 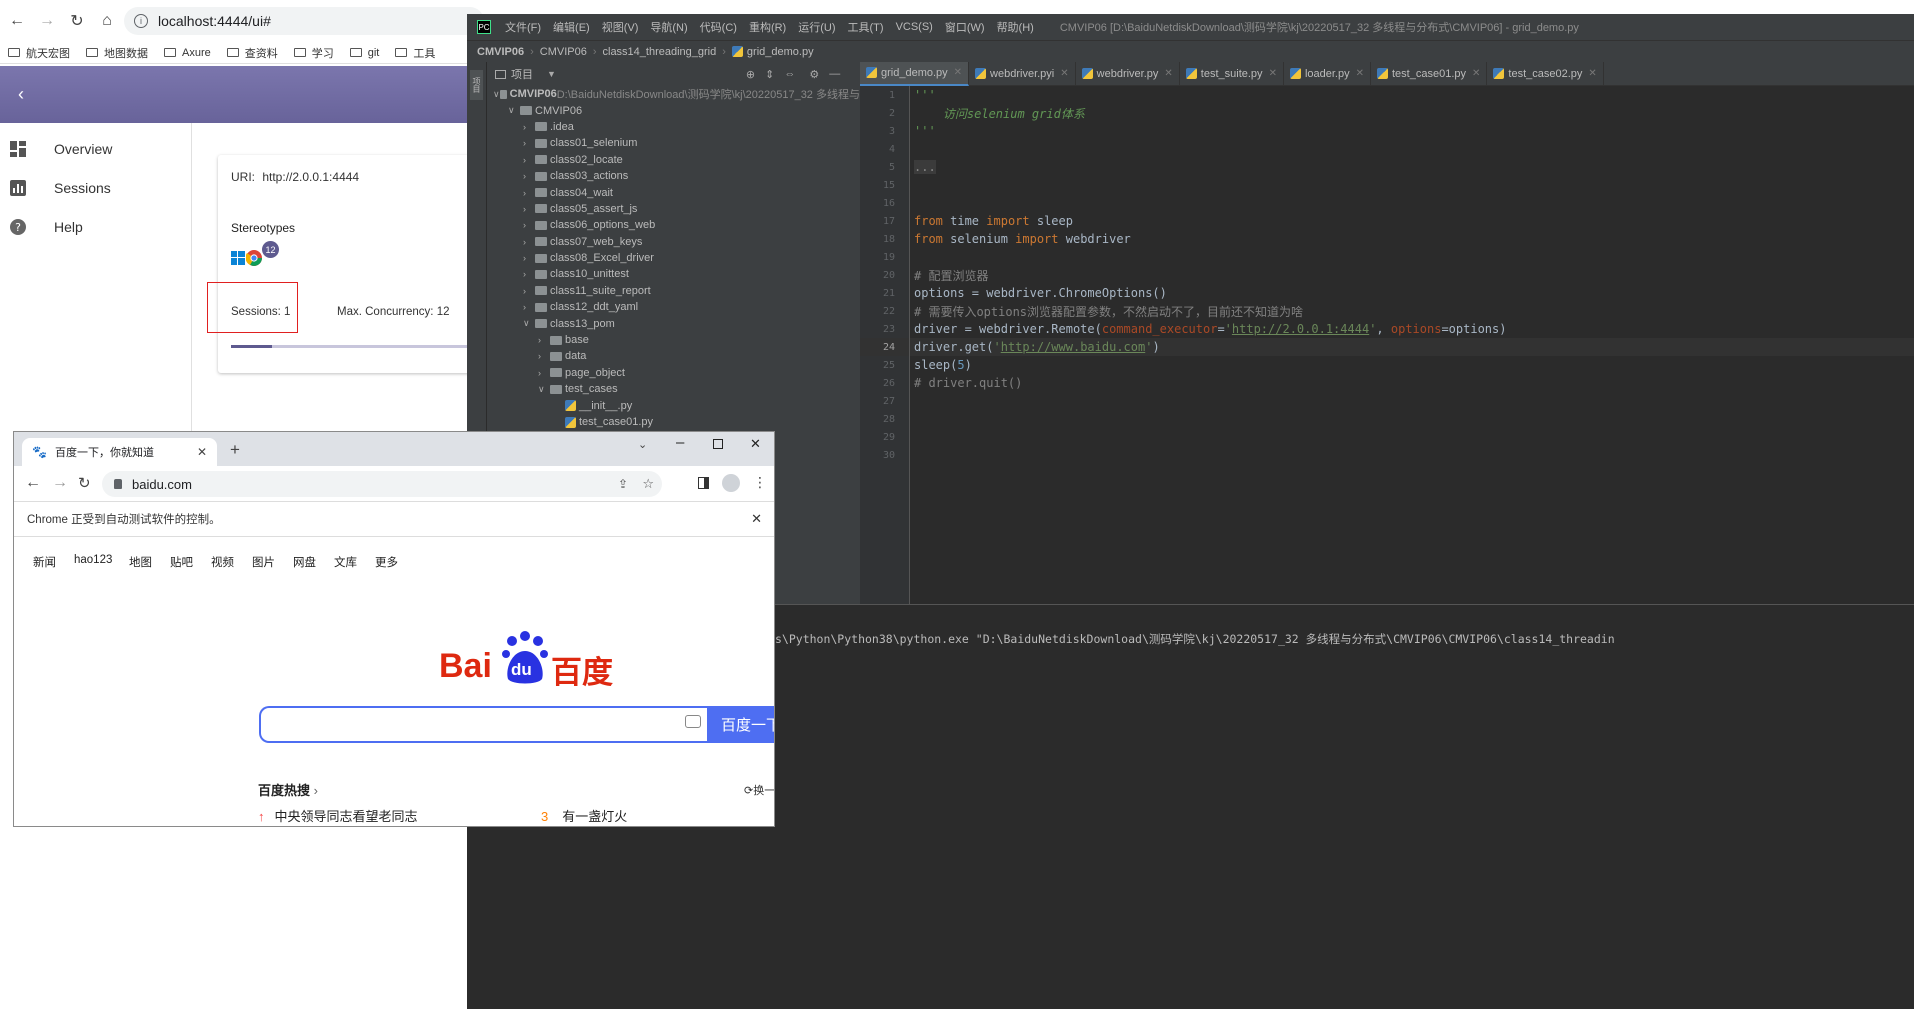 I want to click on search-input, so click(x=484, y=724).